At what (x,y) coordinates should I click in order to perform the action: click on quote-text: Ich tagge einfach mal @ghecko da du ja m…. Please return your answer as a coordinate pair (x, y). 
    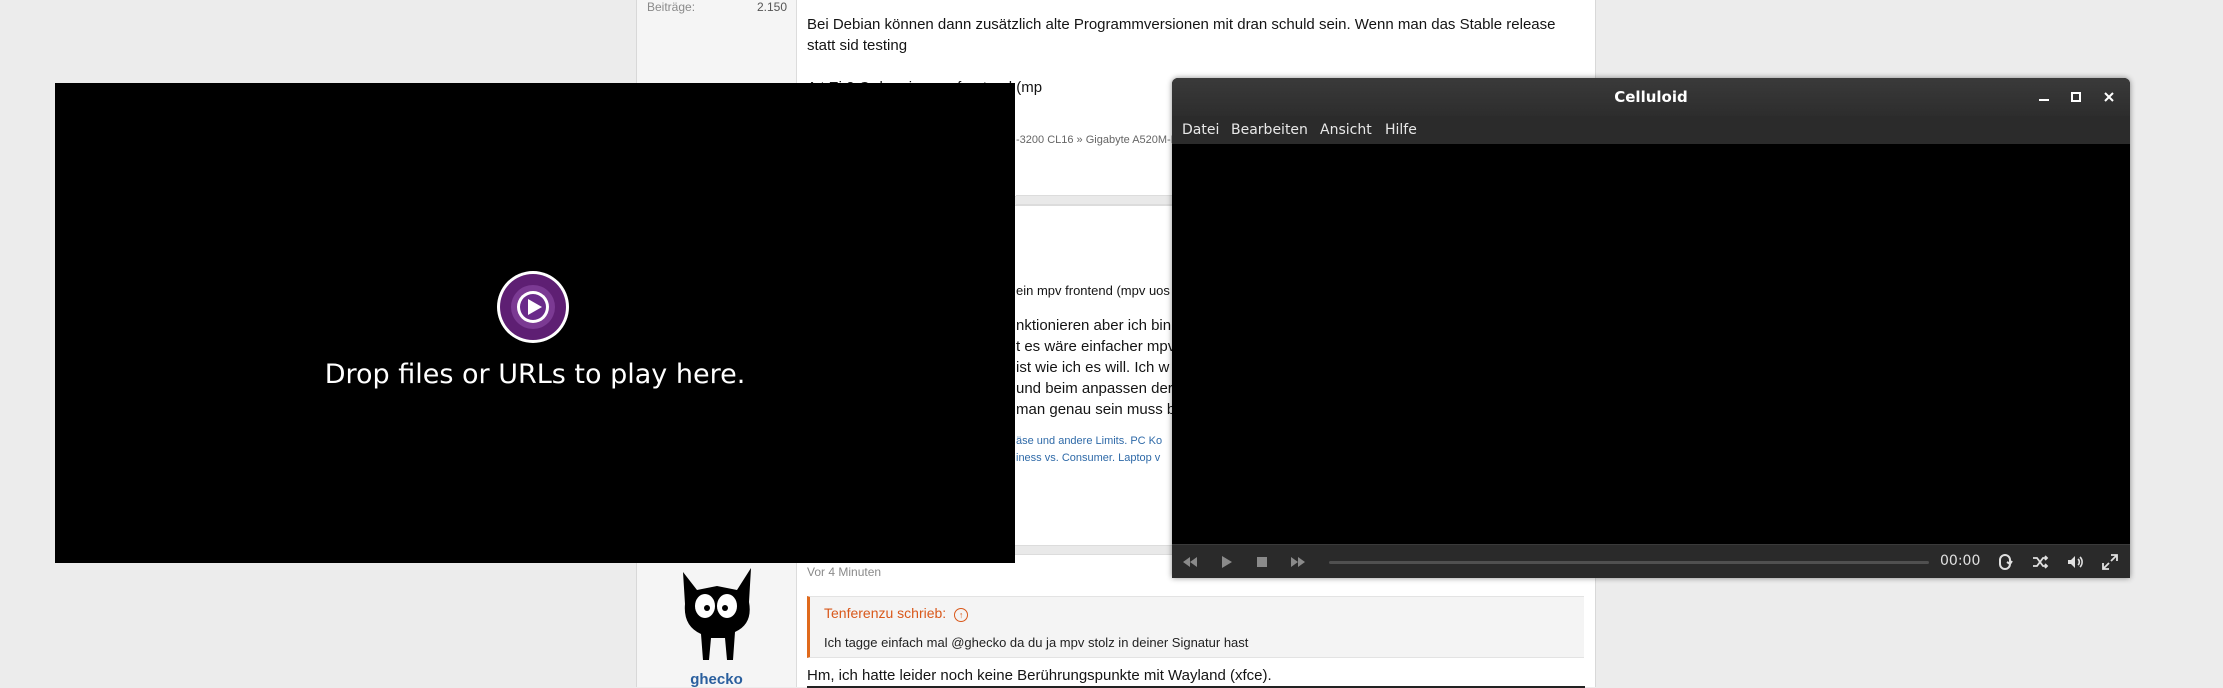
    Looking at the image, I should click on (1036, 642).